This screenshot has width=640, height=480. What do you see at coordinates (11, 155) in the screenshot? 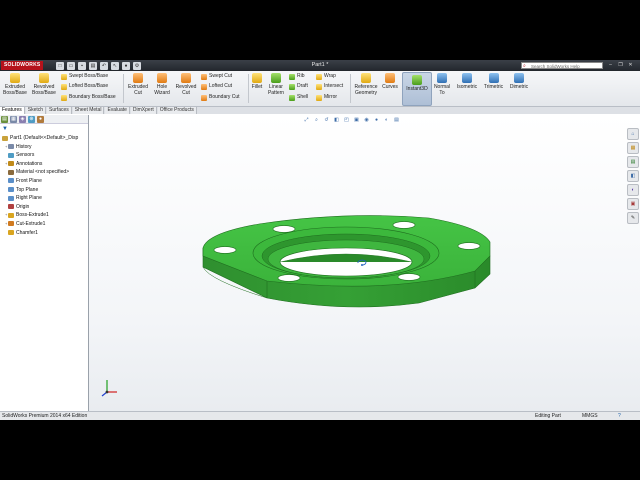
I see `sensors-icon` at bounding box center [11, 155].